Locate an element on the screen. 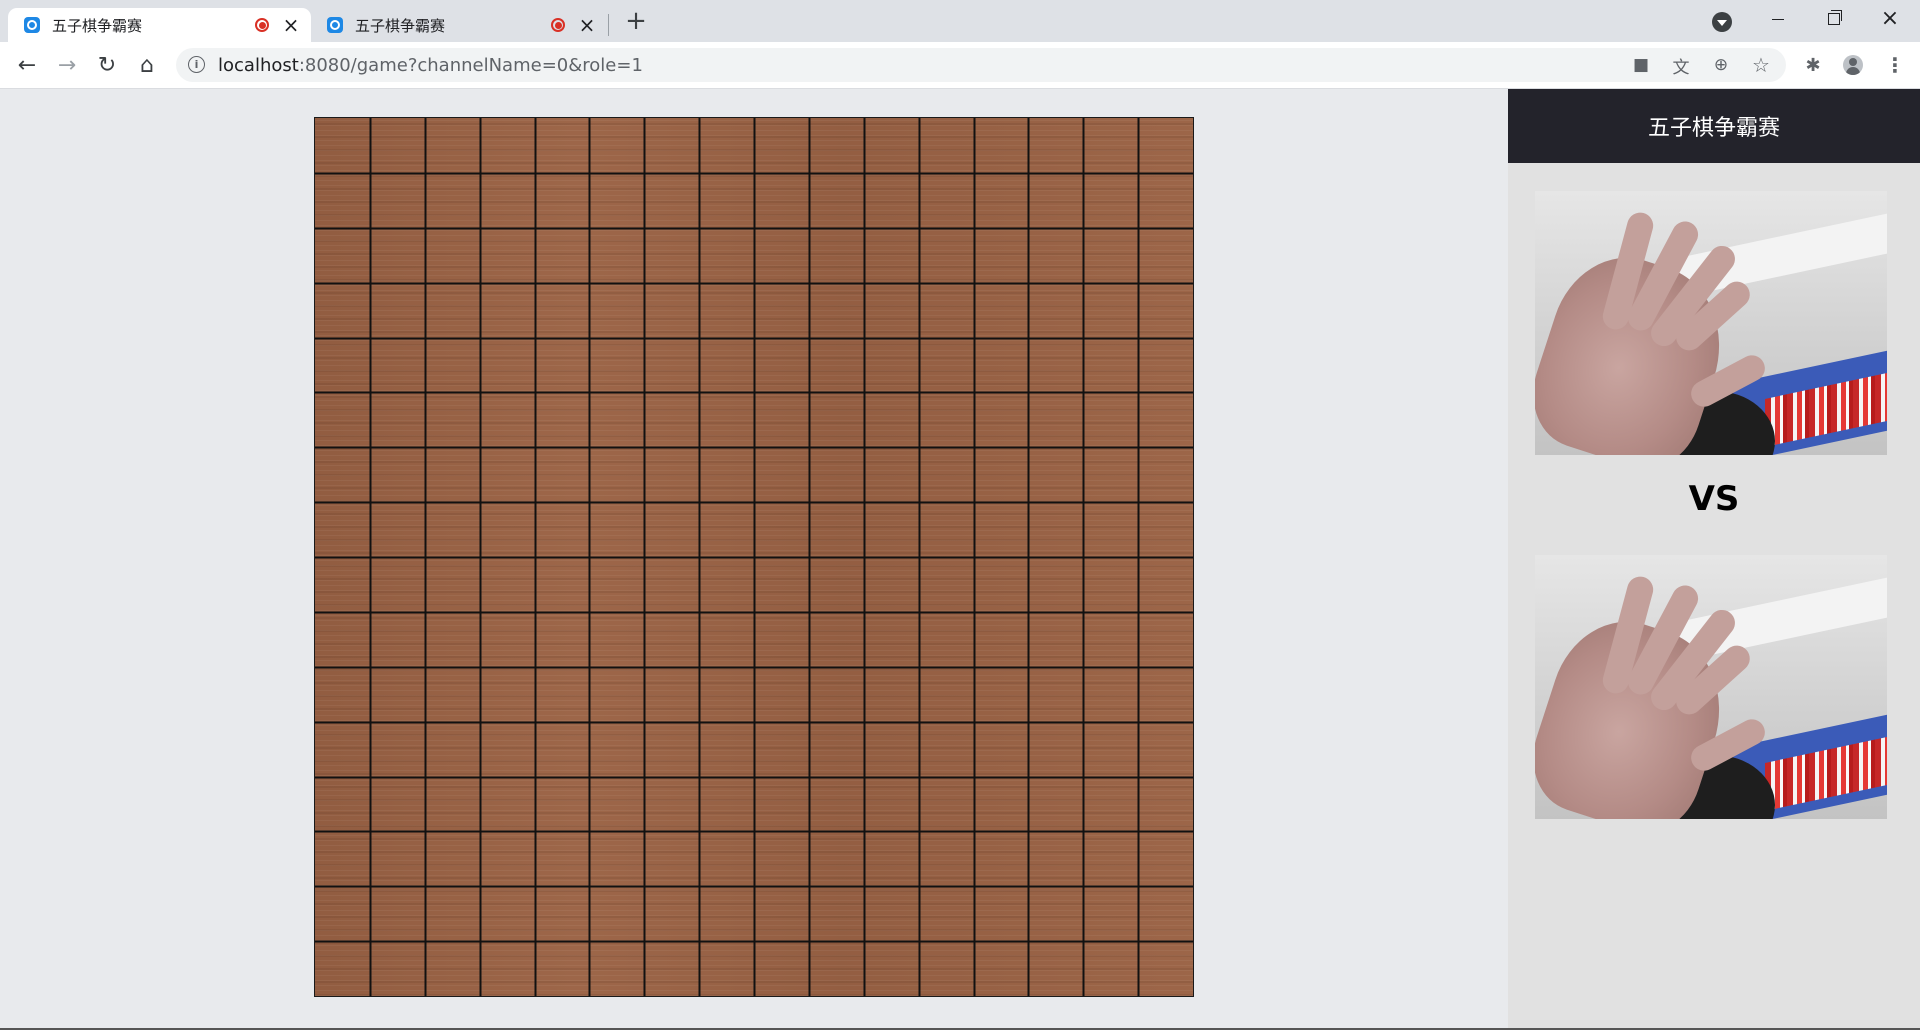  bookmark-star-icon: ☆ is located at coordinates (1761, 65).